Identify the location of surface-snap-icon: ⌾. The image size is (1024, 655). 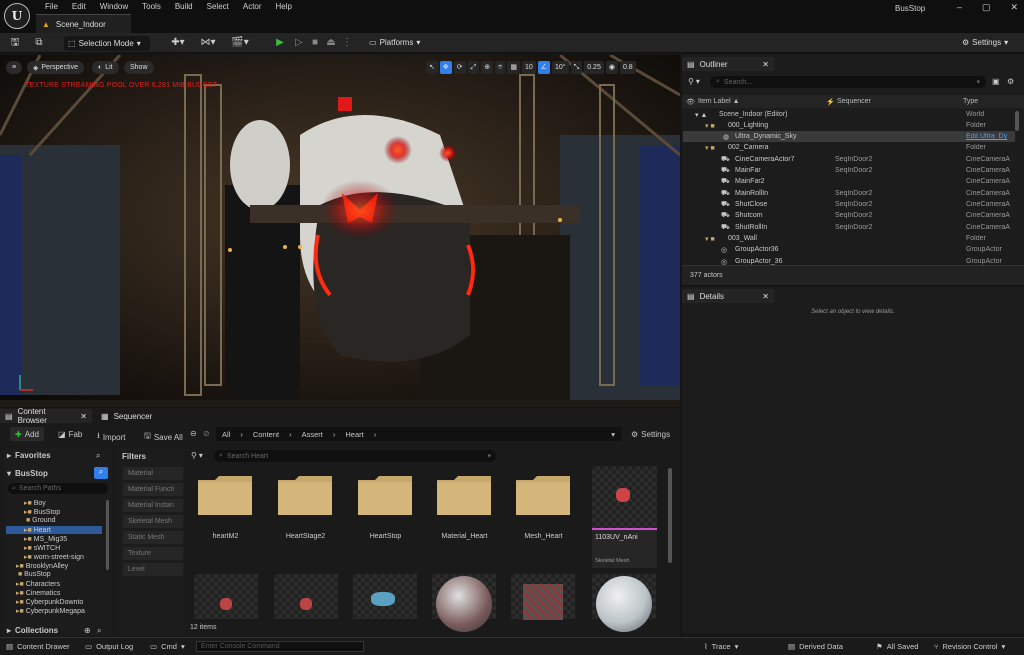
(500, 67).